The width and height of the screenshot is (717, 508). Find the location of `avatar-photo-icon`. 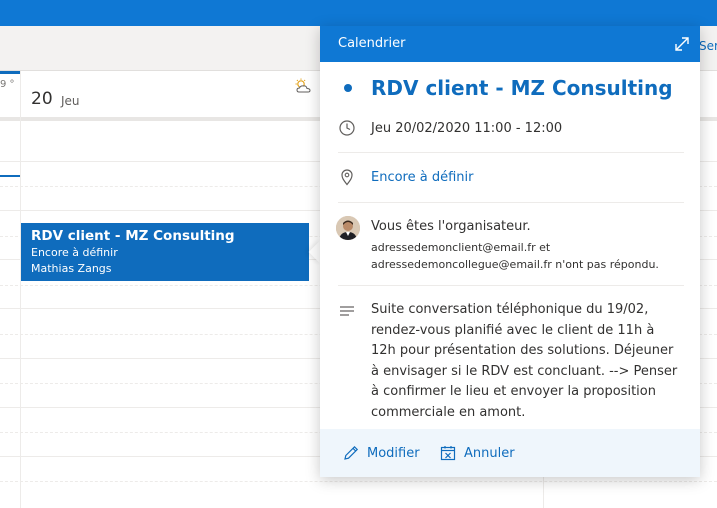

avatar-photo-icon is located at coordinates (348, 228).